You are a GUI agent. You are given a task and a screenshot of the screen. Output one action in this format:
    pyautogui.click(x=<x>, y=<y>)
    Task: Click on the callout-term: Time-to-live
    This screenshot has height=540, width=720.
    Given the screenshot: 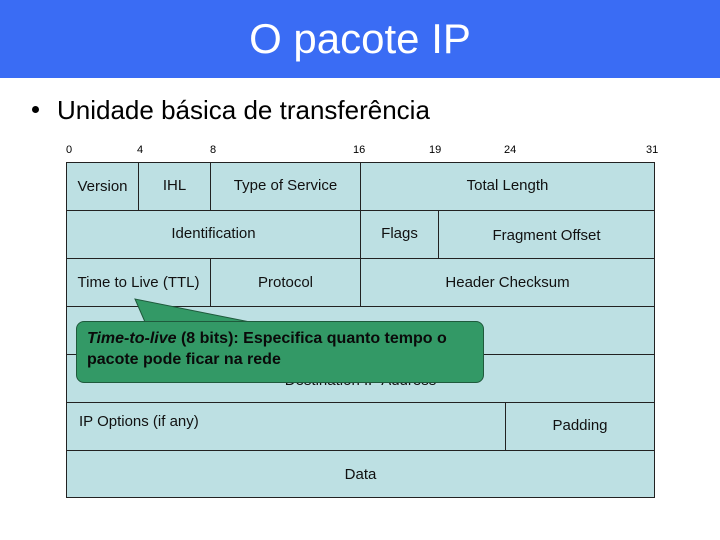 What is the action you would take?
    pyautogui.click(x=132, y=338)
    